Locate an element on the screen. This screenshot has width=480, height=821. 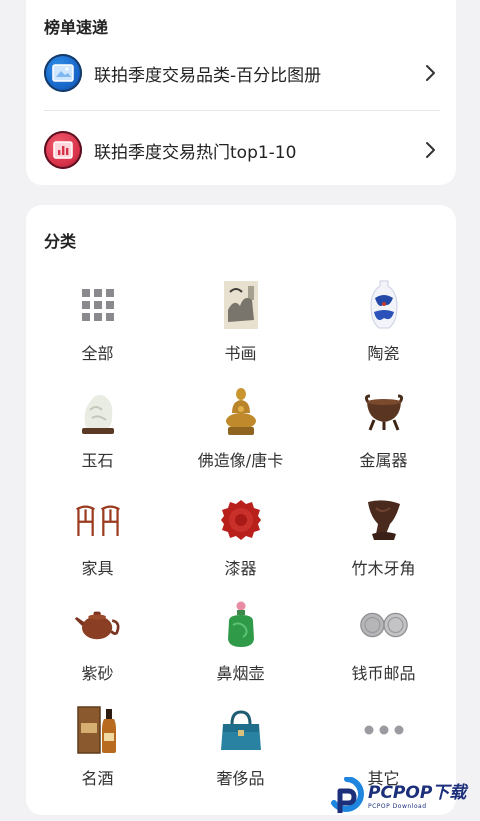
ranking-item-category-album: 联拍季度交易品类-百分比图册 is located at coordinates (242, 73).